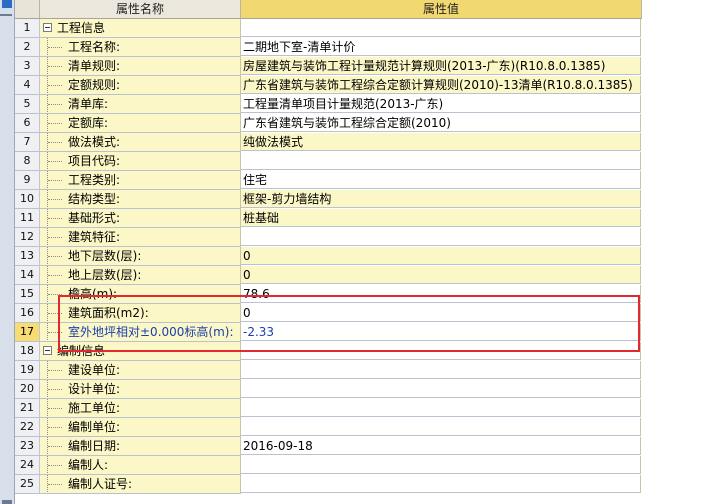 This screenshot has height=504, width=724. Describe the element at coordinates (140, 218) in the screenshot. I see `property-name-cell: 基础形式:` at that location.